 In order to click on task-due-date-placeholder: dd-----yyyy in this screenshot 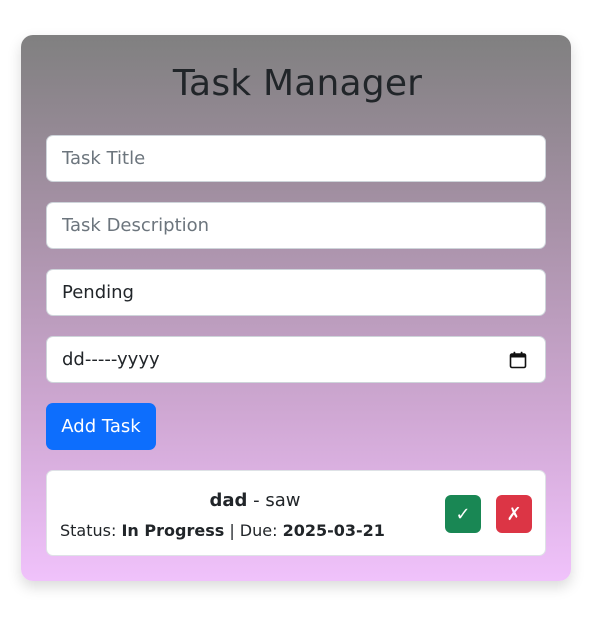, I will do `click(111, 359)`.